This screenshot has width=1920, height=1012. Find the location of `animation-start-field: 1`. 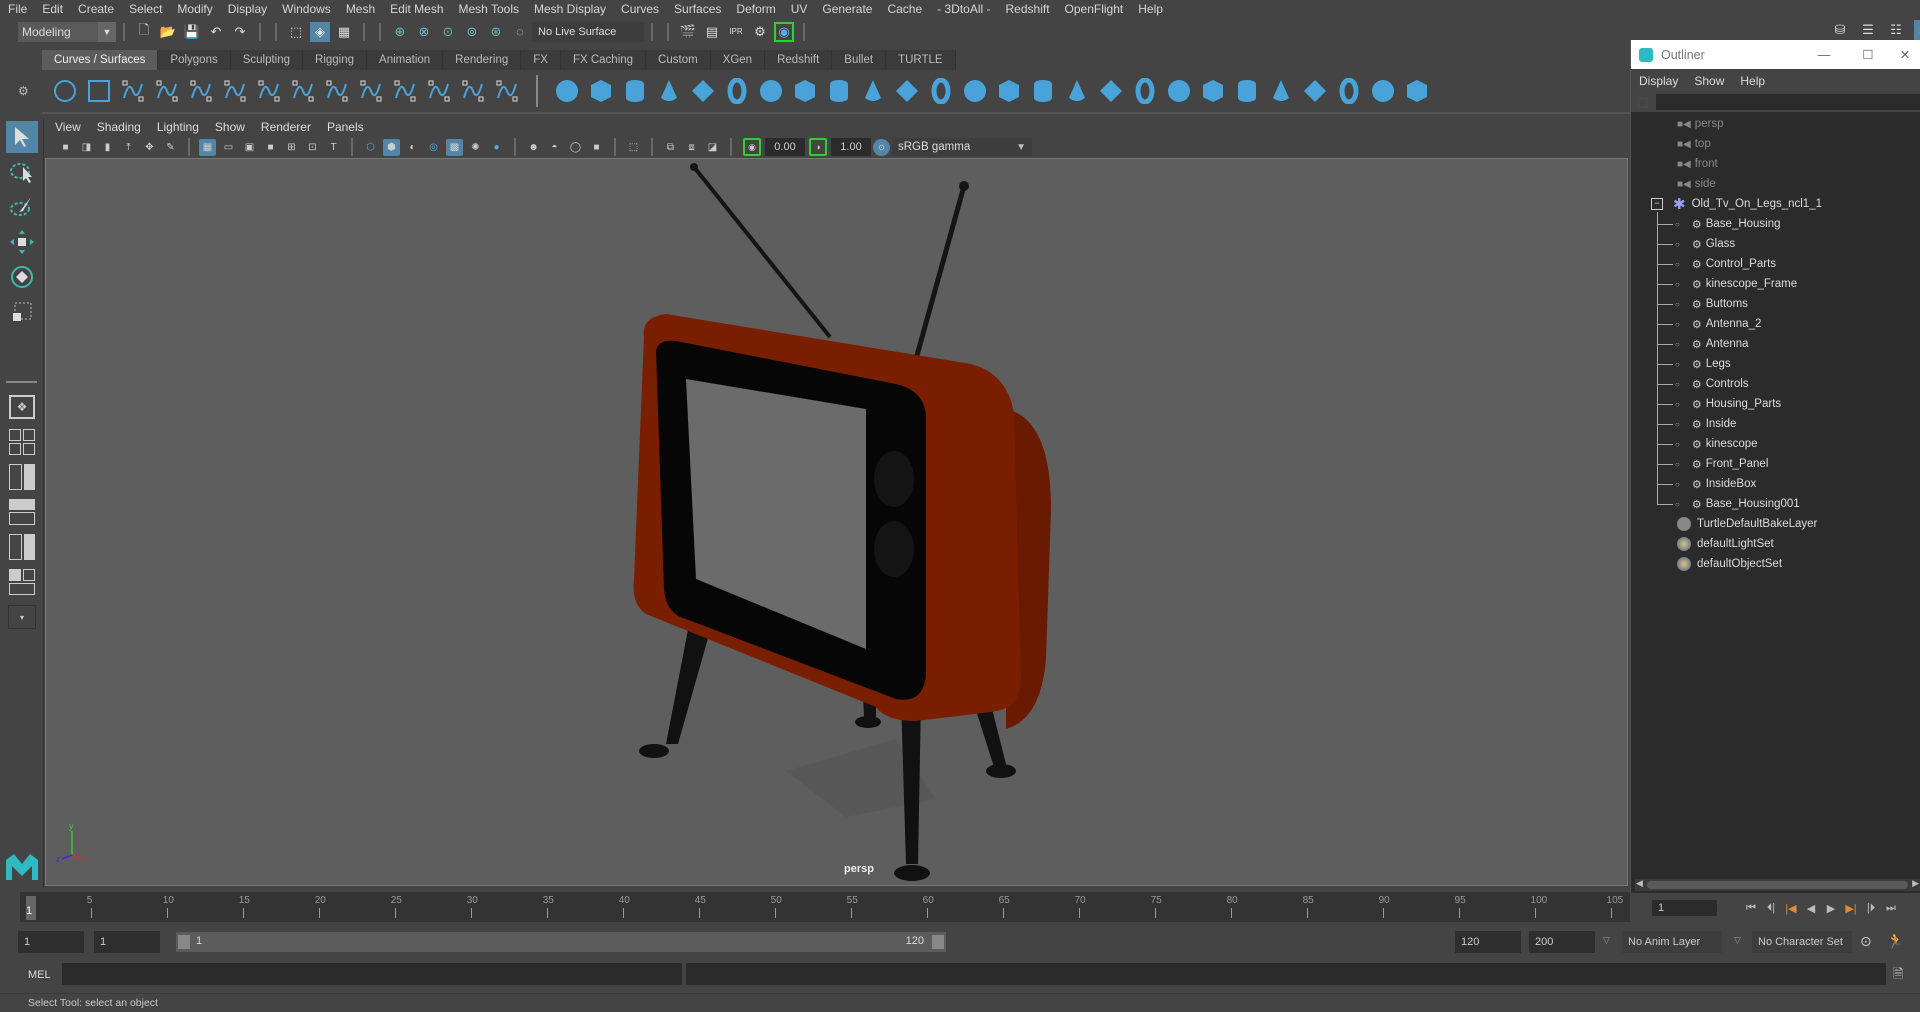

animation-start-field: 1 is located at coordinates (51, 942).